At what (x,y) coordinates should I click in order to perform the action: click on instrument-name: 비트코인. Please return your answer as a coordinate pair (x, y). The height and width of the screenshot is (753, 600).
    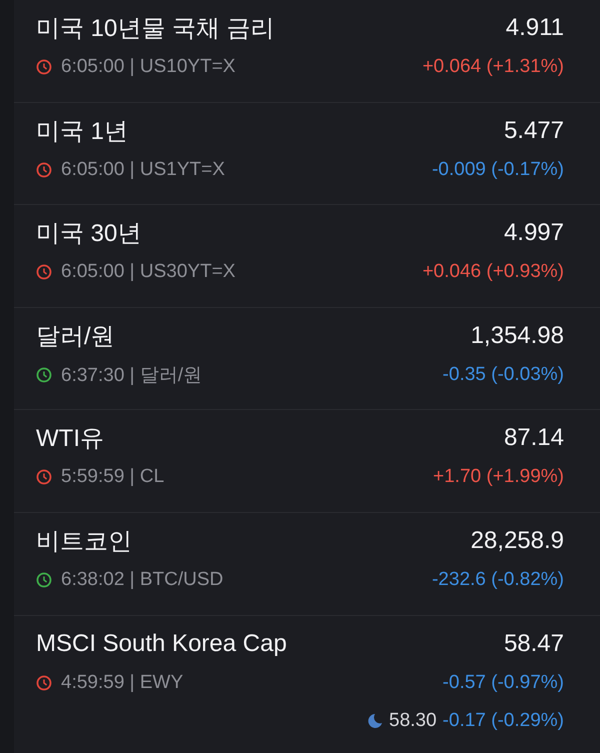
    Looking at the image, I should click on (84, 541).